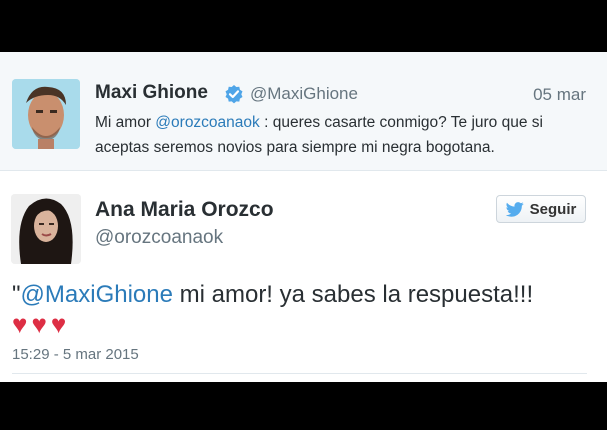 Image resolution: width=607 pixels, height=430 pixels. What do you see at coordinates (299, 373) in the screenshot?
I see `divider` at bounding box center [299, 373].